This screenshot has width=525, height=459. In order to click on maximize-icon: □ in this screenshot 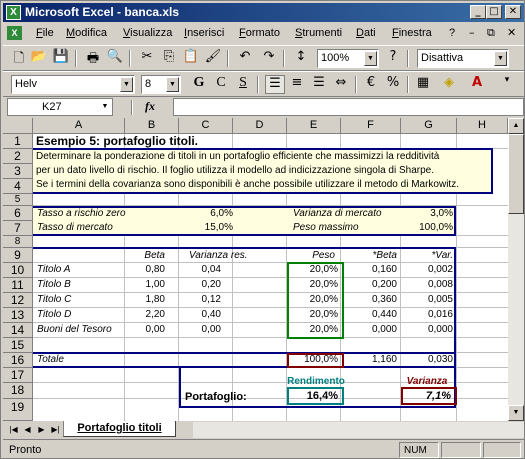, I will do `click(494, 12)`.